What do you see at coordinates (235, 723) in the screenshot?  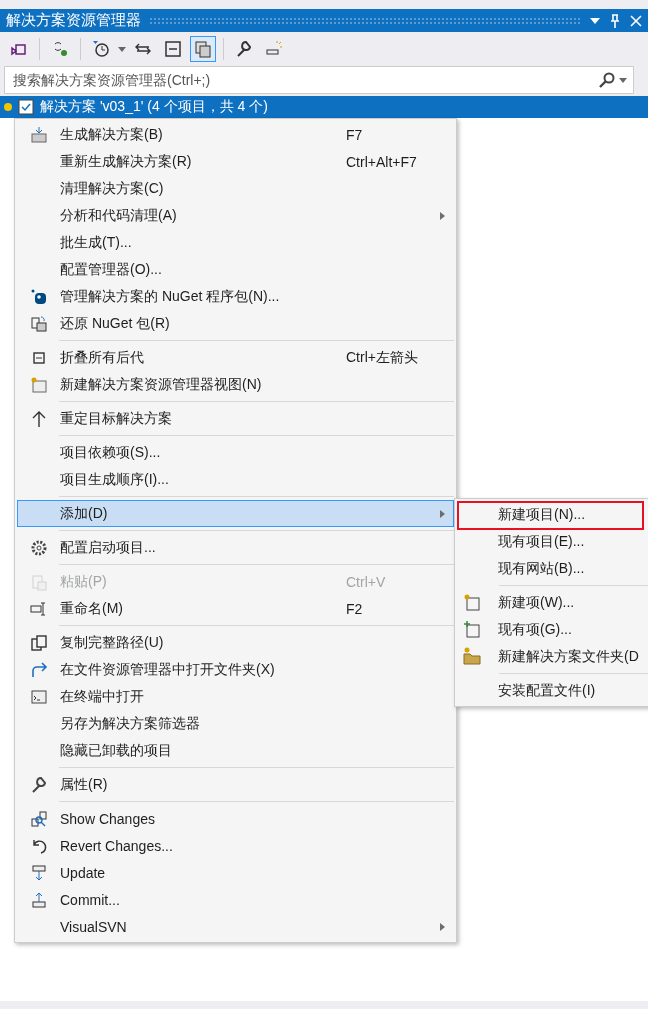 I see `menu-item: 另存为解决方案筛选器` at bounding box center [235, 723].